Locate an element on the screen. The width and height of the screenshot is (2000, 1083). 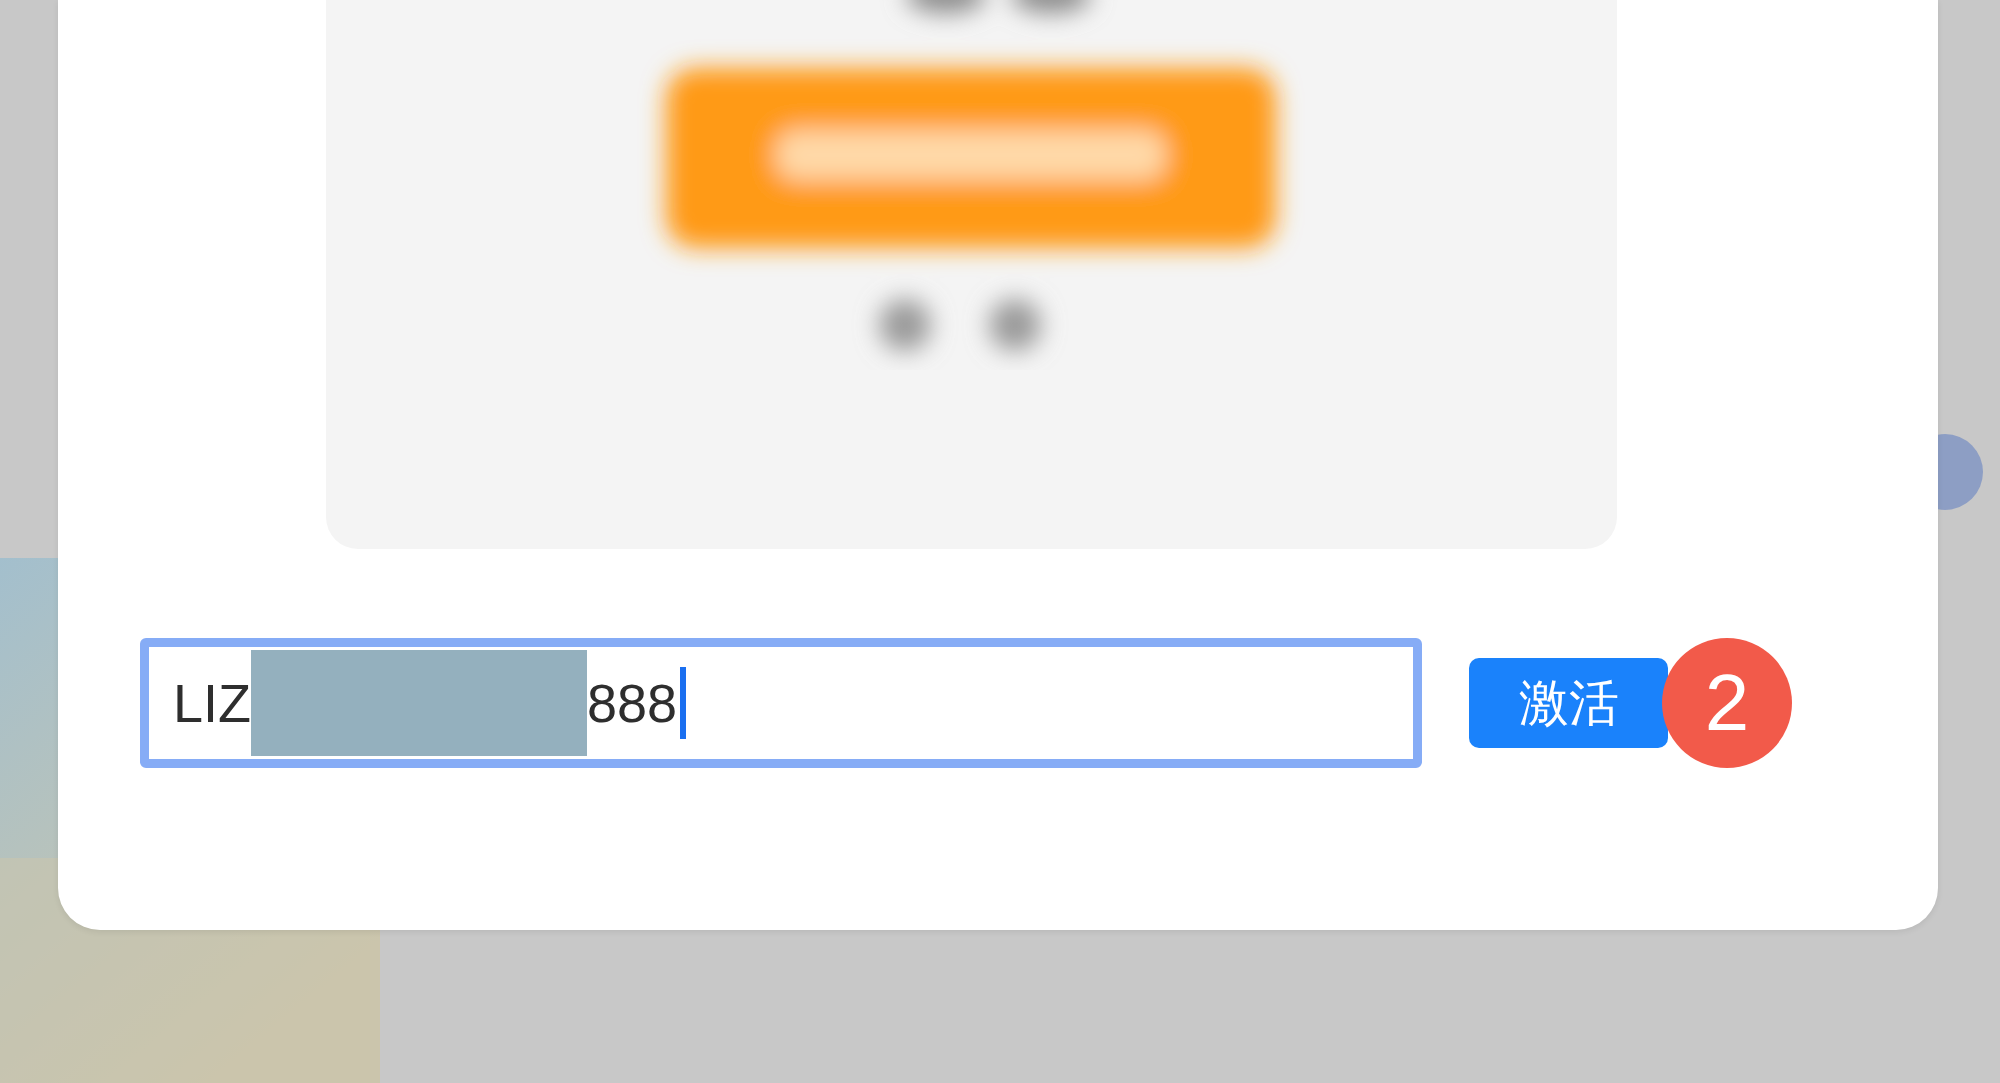
activate-button: 激活 is located at coordinates (1568, 703).